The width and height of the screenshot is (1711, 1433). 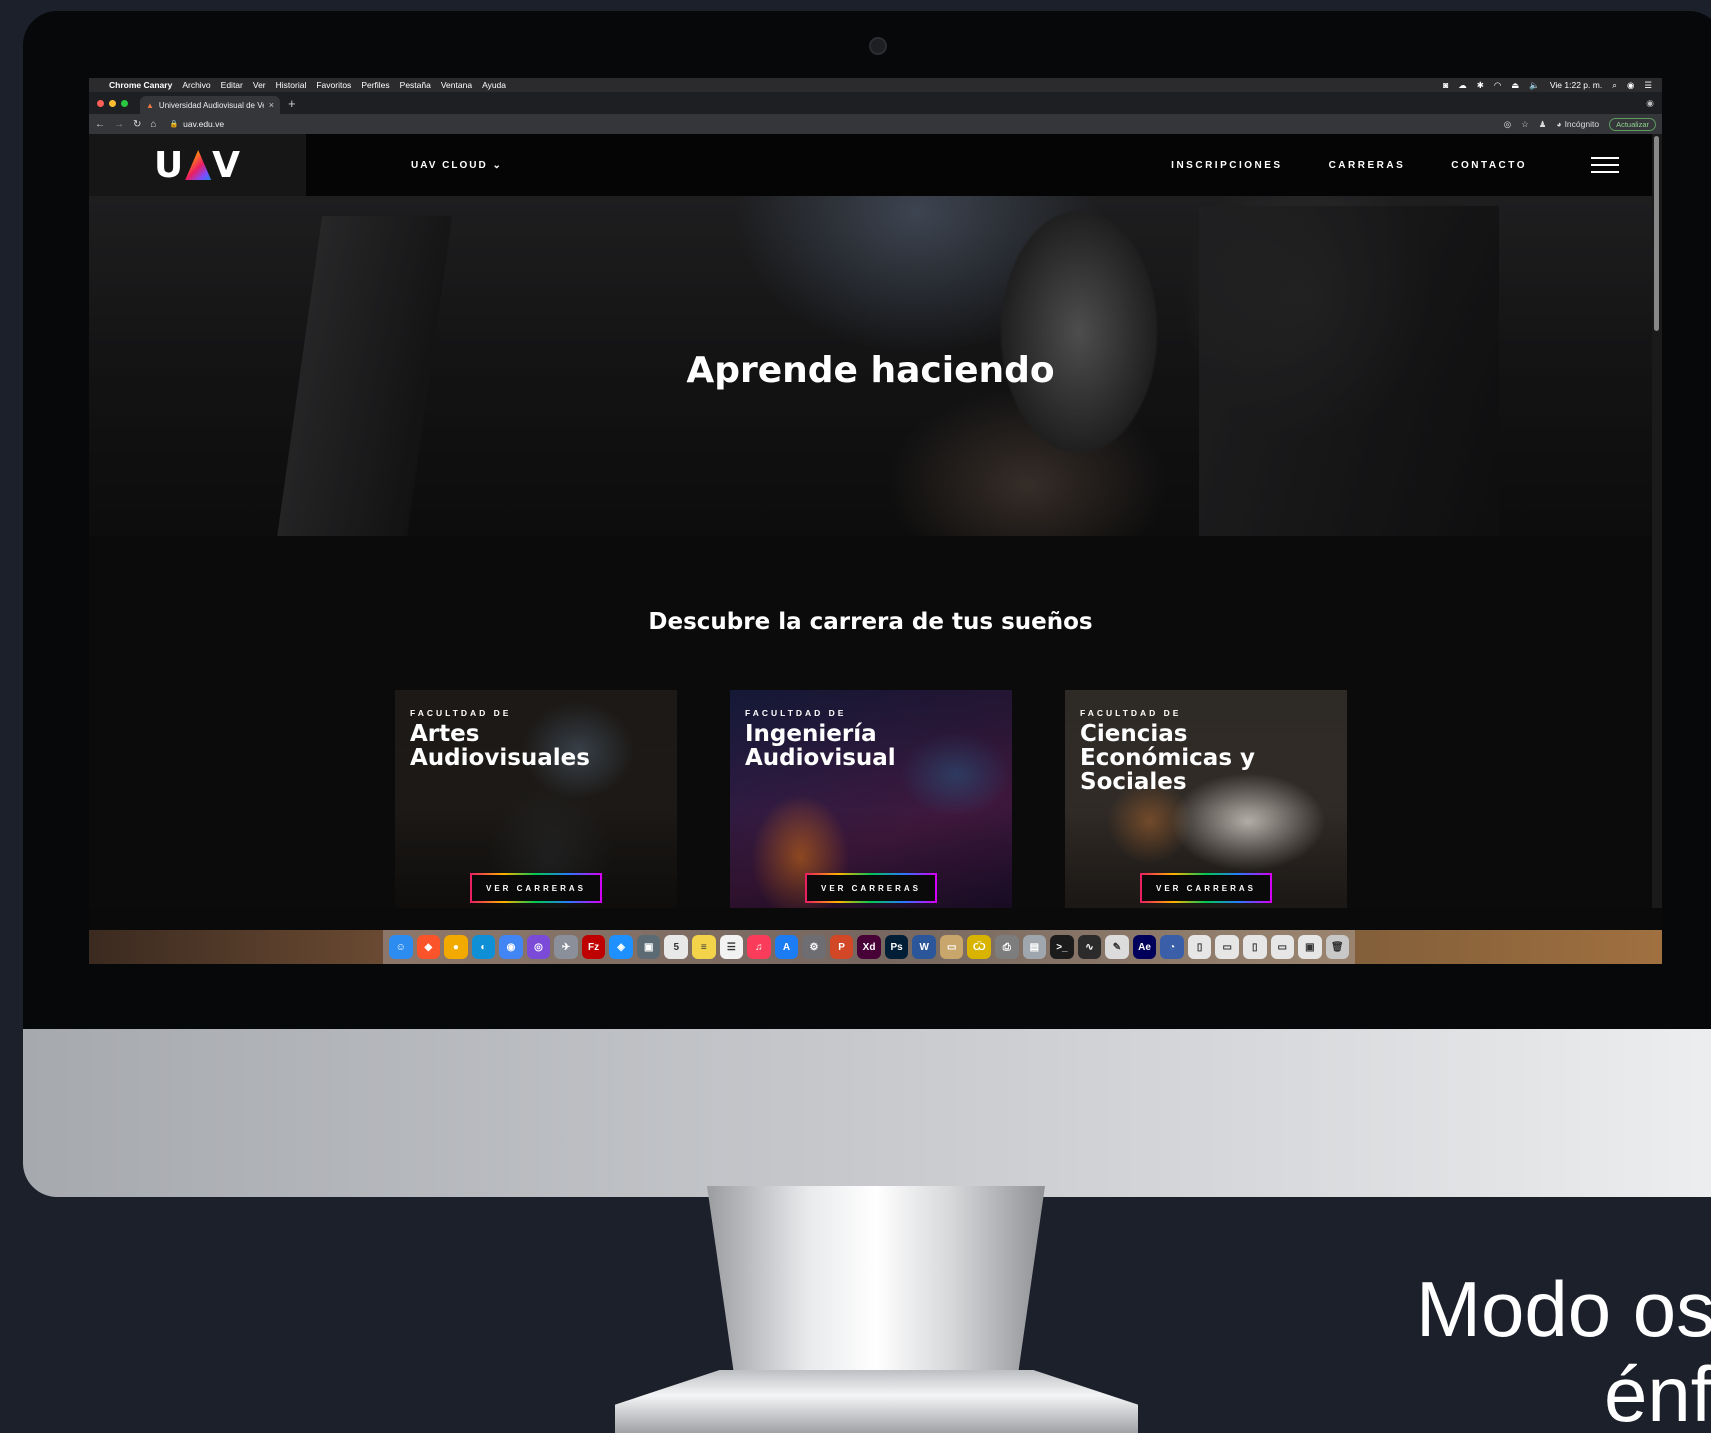 I want to click on photoshop-icon: Ps, so click(x=896, y=947).